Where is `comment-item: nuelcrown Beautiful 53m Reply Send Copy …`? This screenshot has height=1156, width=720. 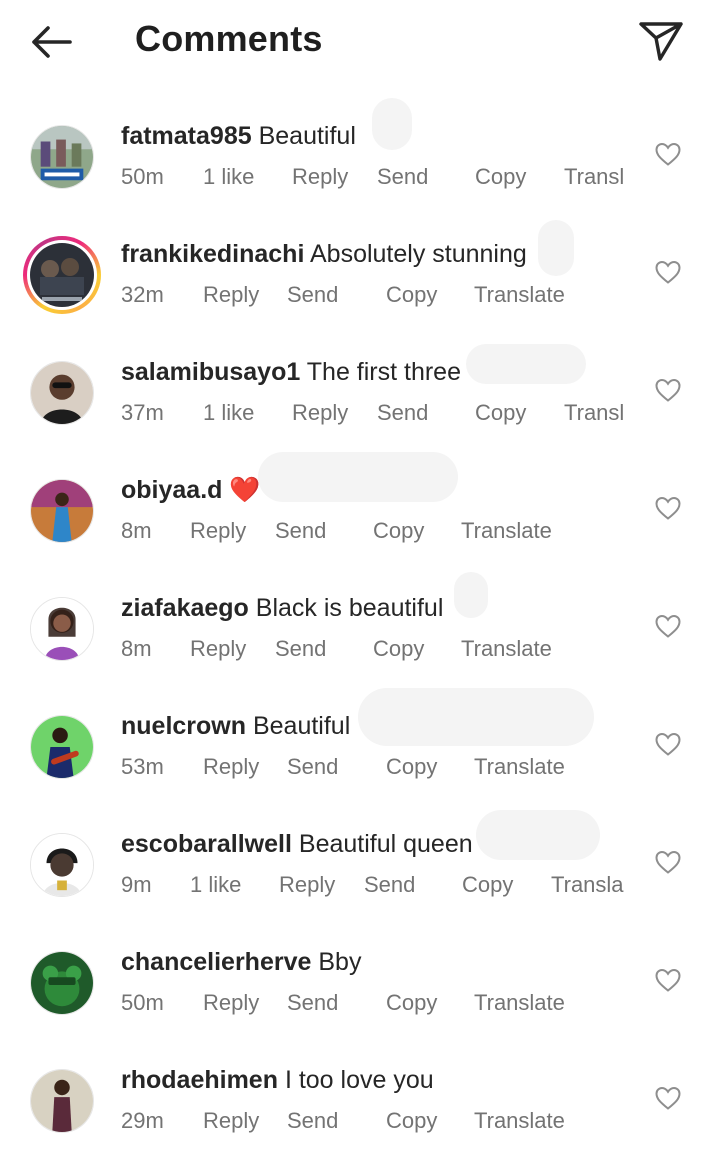 comment-item: nuelcrown Beautiful 53m Reply Send Copy … is located at coordinates (360, 743).